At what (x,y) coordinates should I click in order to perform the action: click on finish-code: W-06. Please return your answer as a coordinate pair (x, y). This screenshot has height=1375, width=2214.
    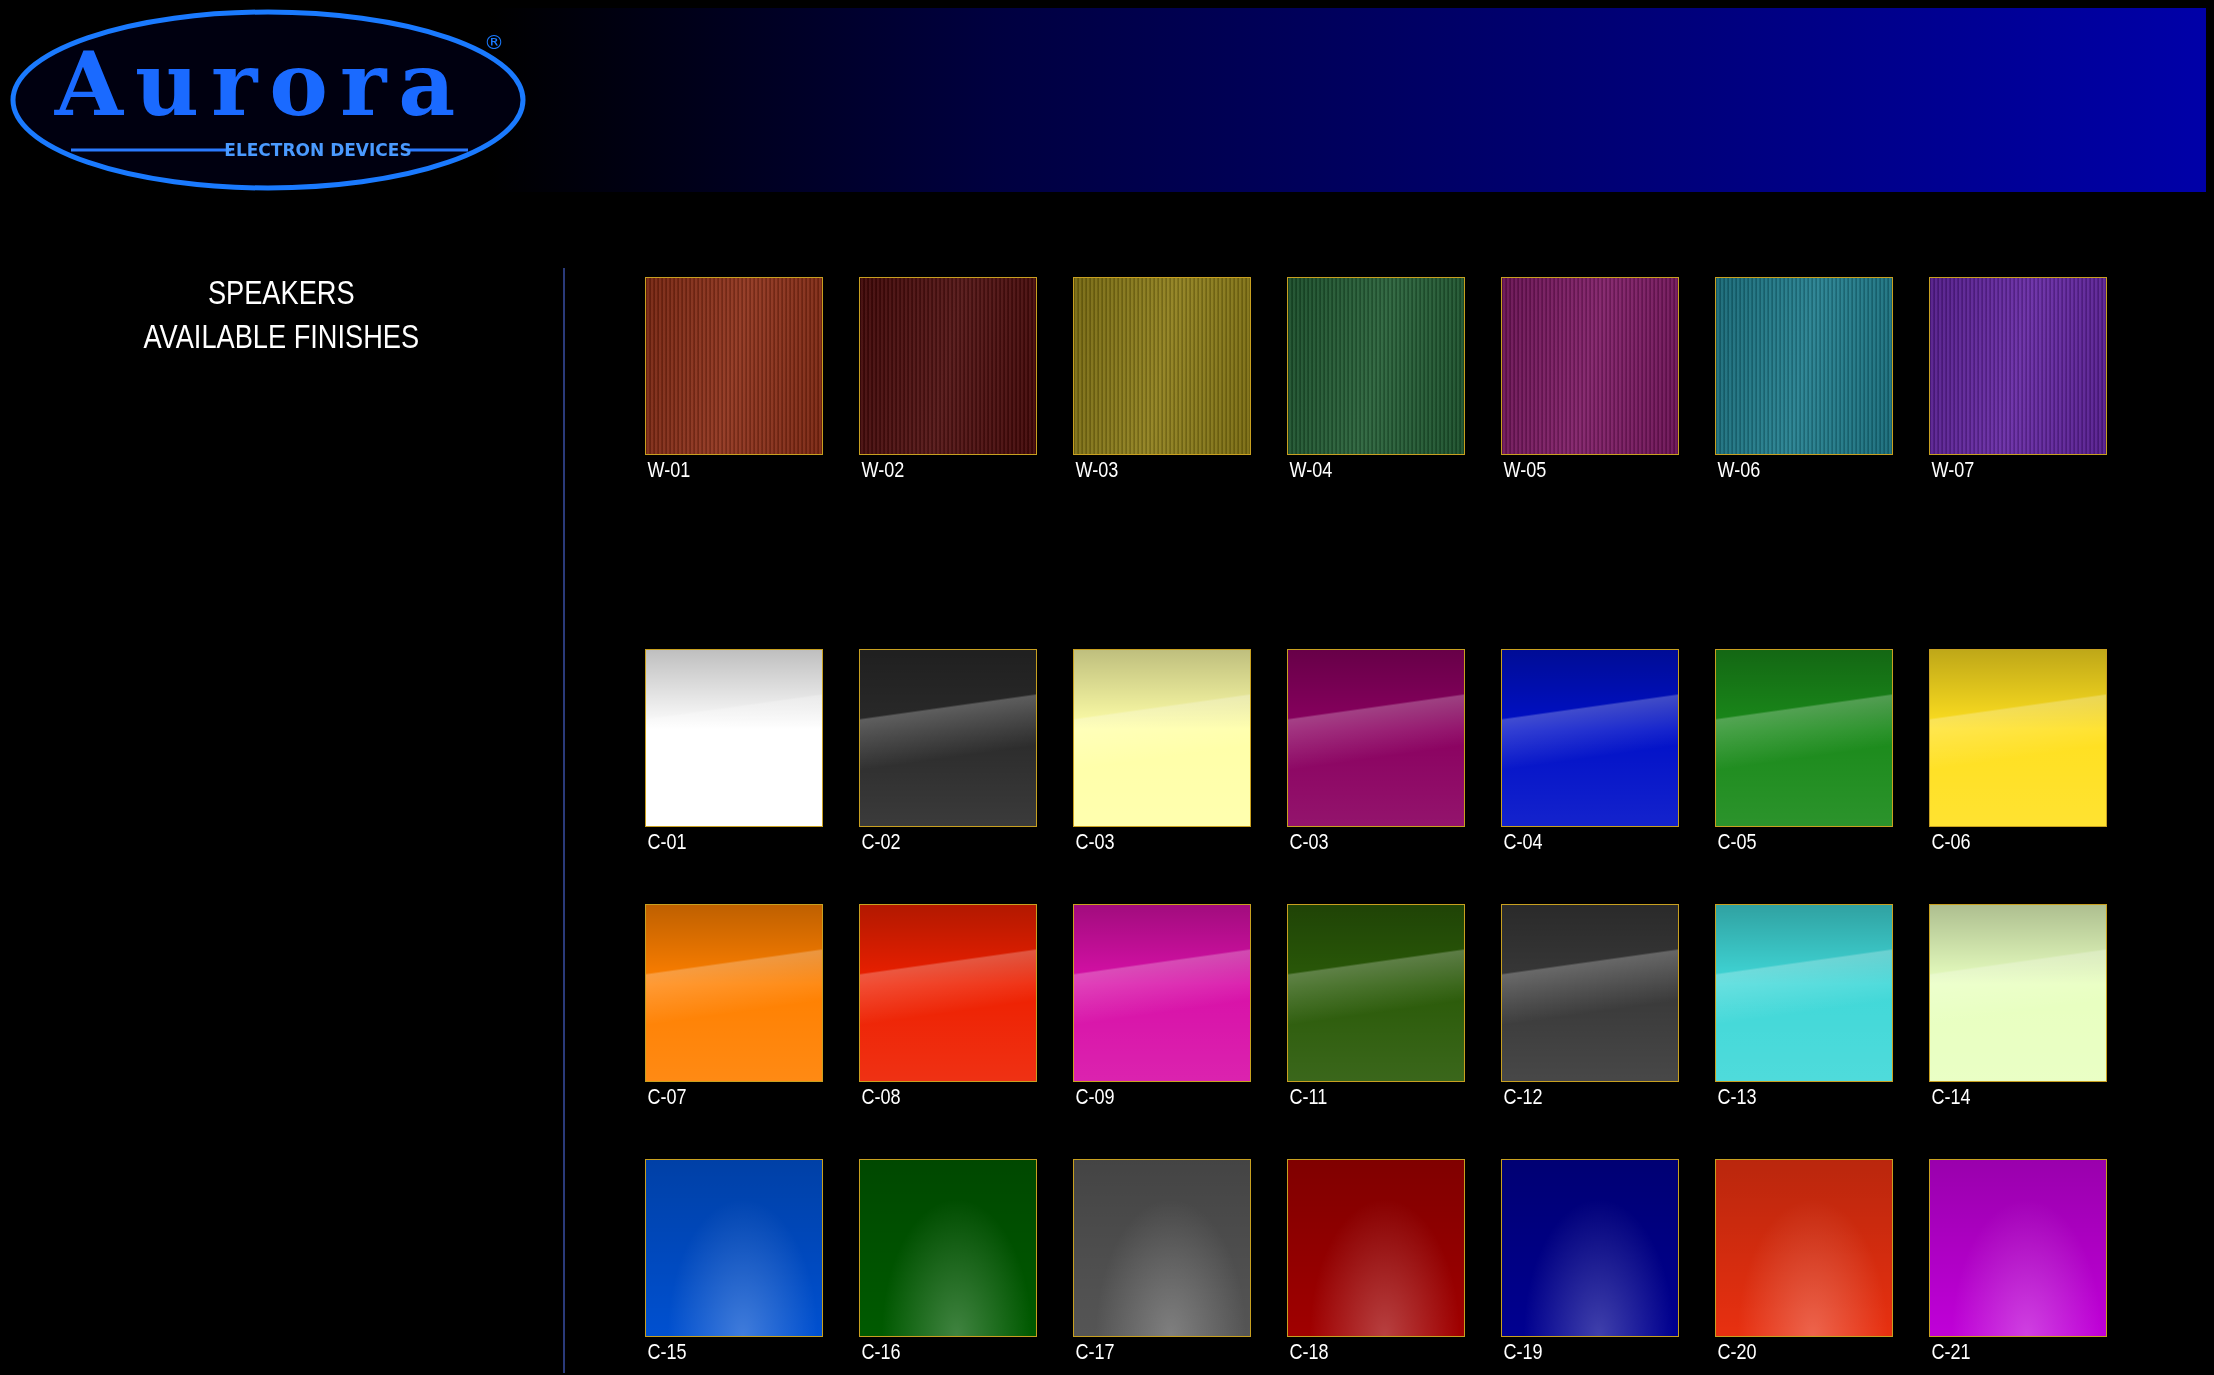
    Looking at the image, I should click on (1738, 470).